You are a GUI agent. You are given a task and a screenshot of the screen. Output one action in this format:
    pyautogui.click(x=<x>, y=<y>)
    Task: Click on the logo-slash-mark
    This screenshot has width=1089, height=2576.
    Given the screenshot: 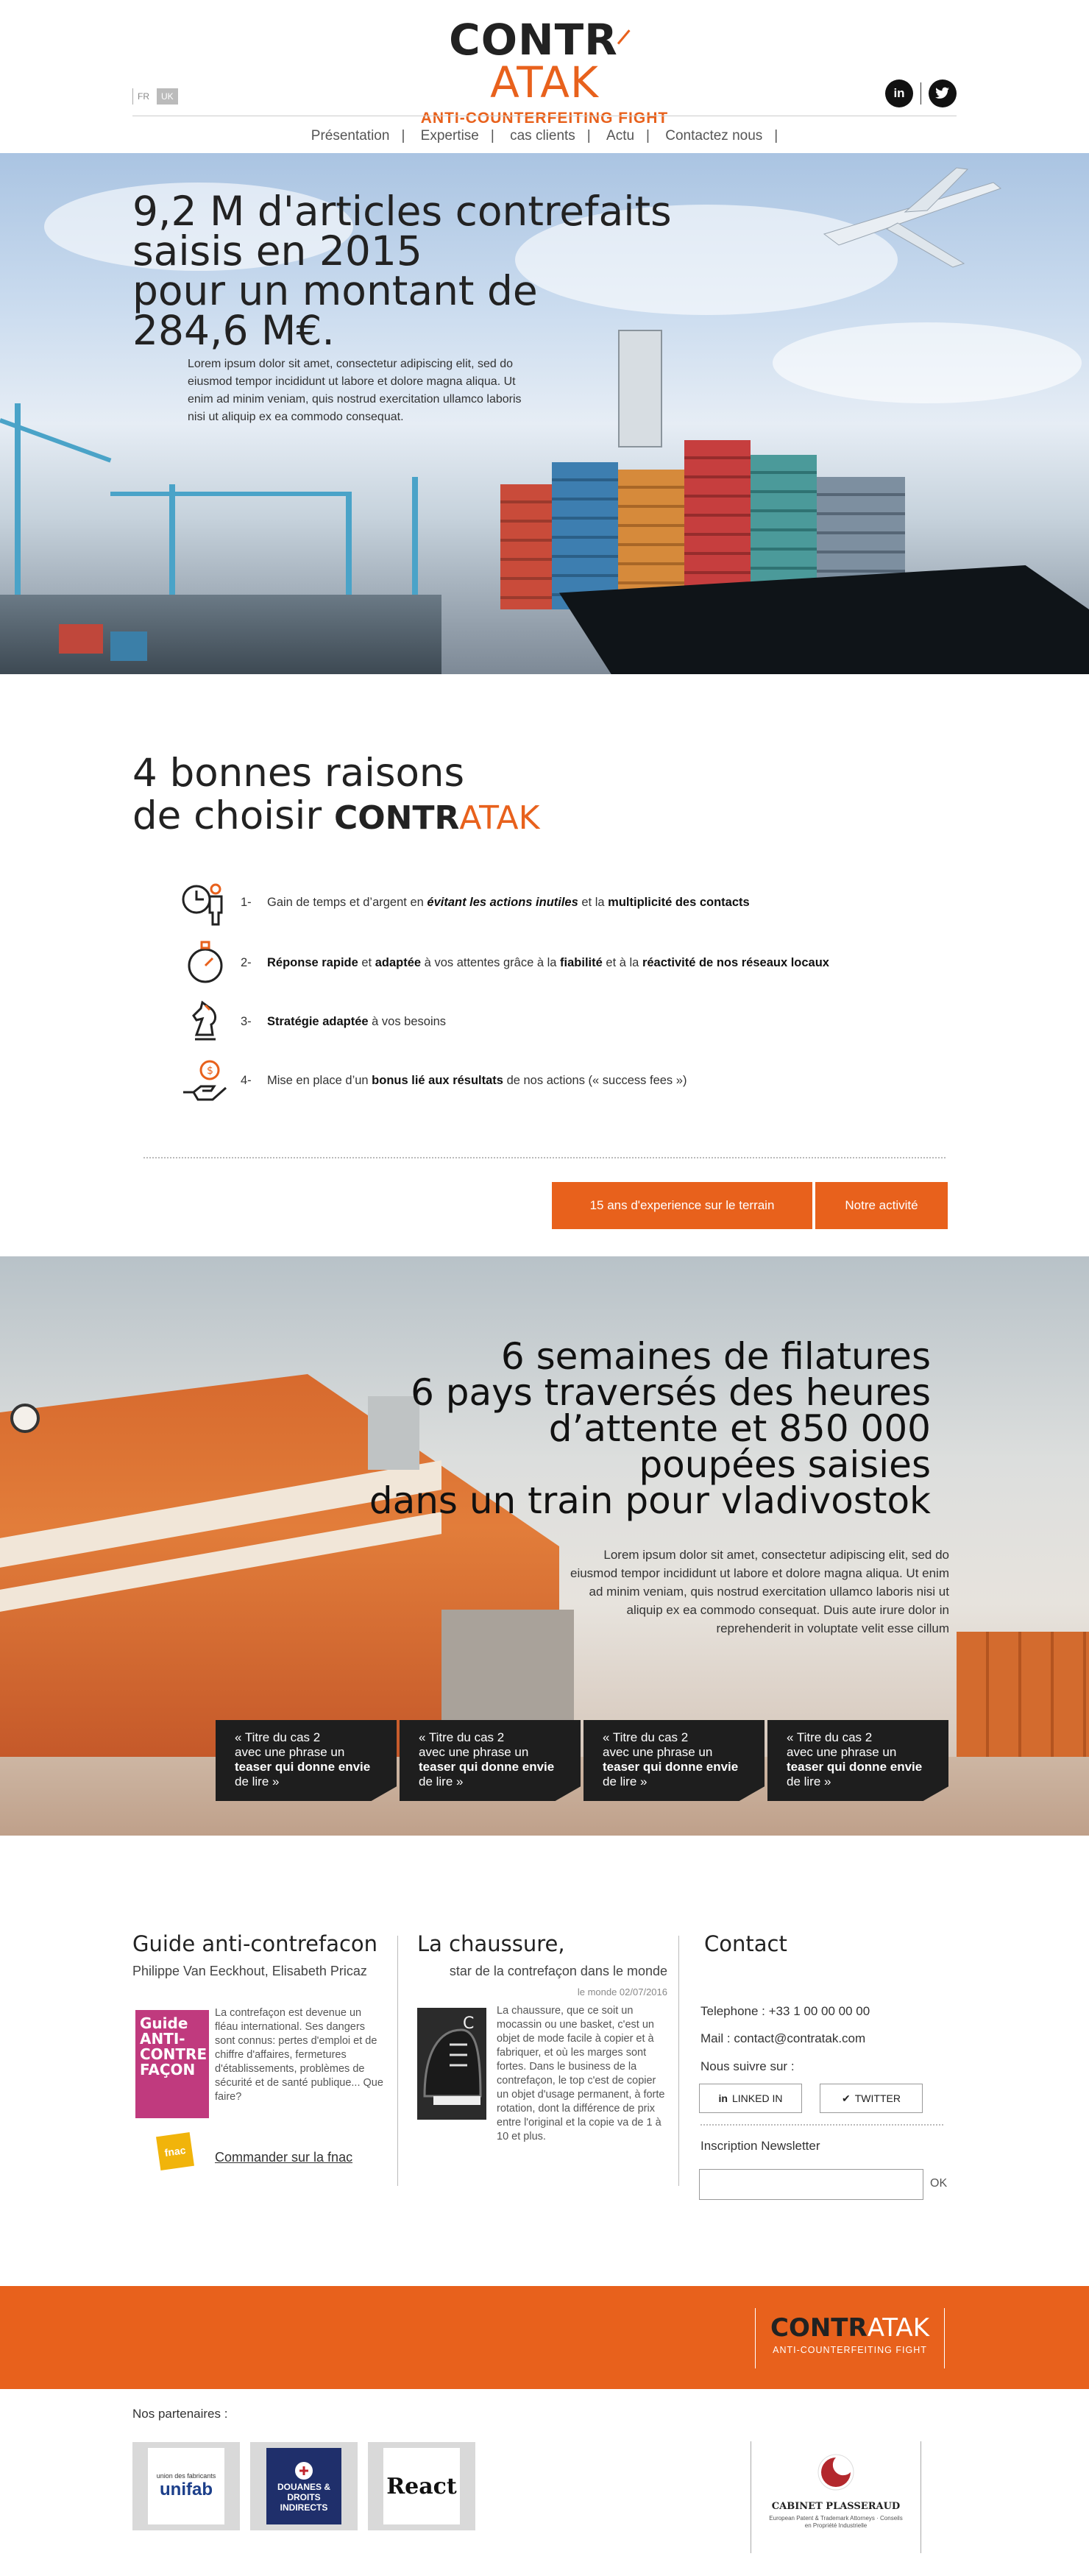 What is the action you would take?
    pyautogui.click(x=629, y=36)
    